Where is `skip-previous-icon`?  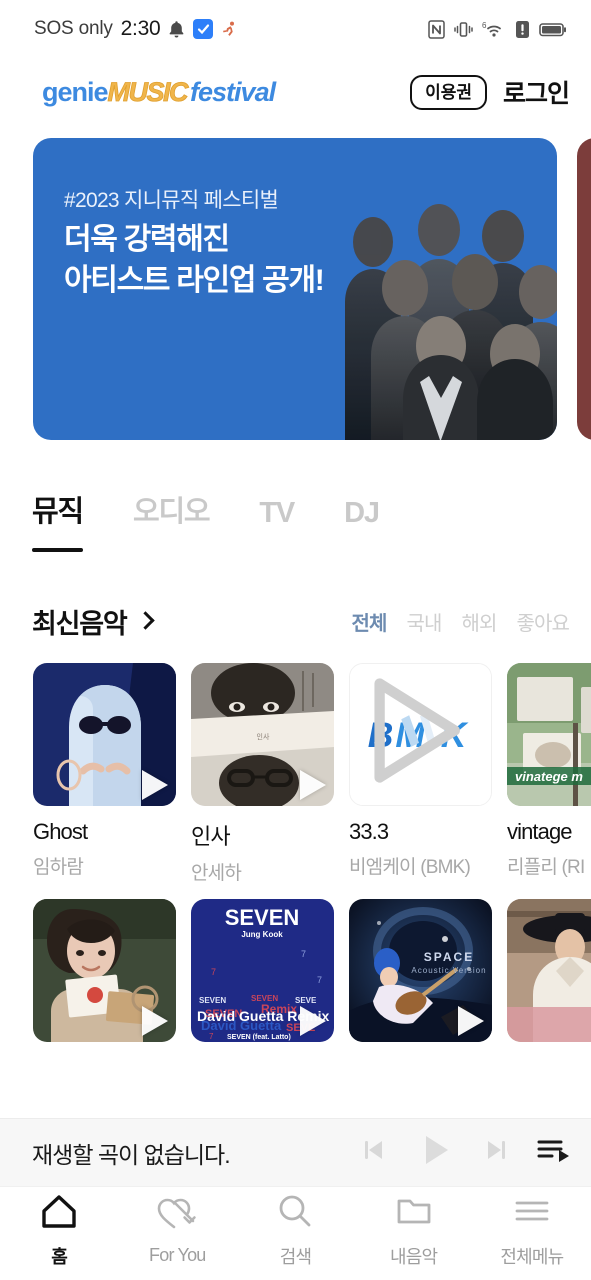 skip-previous-icon is located at coordinates (374, 1152).